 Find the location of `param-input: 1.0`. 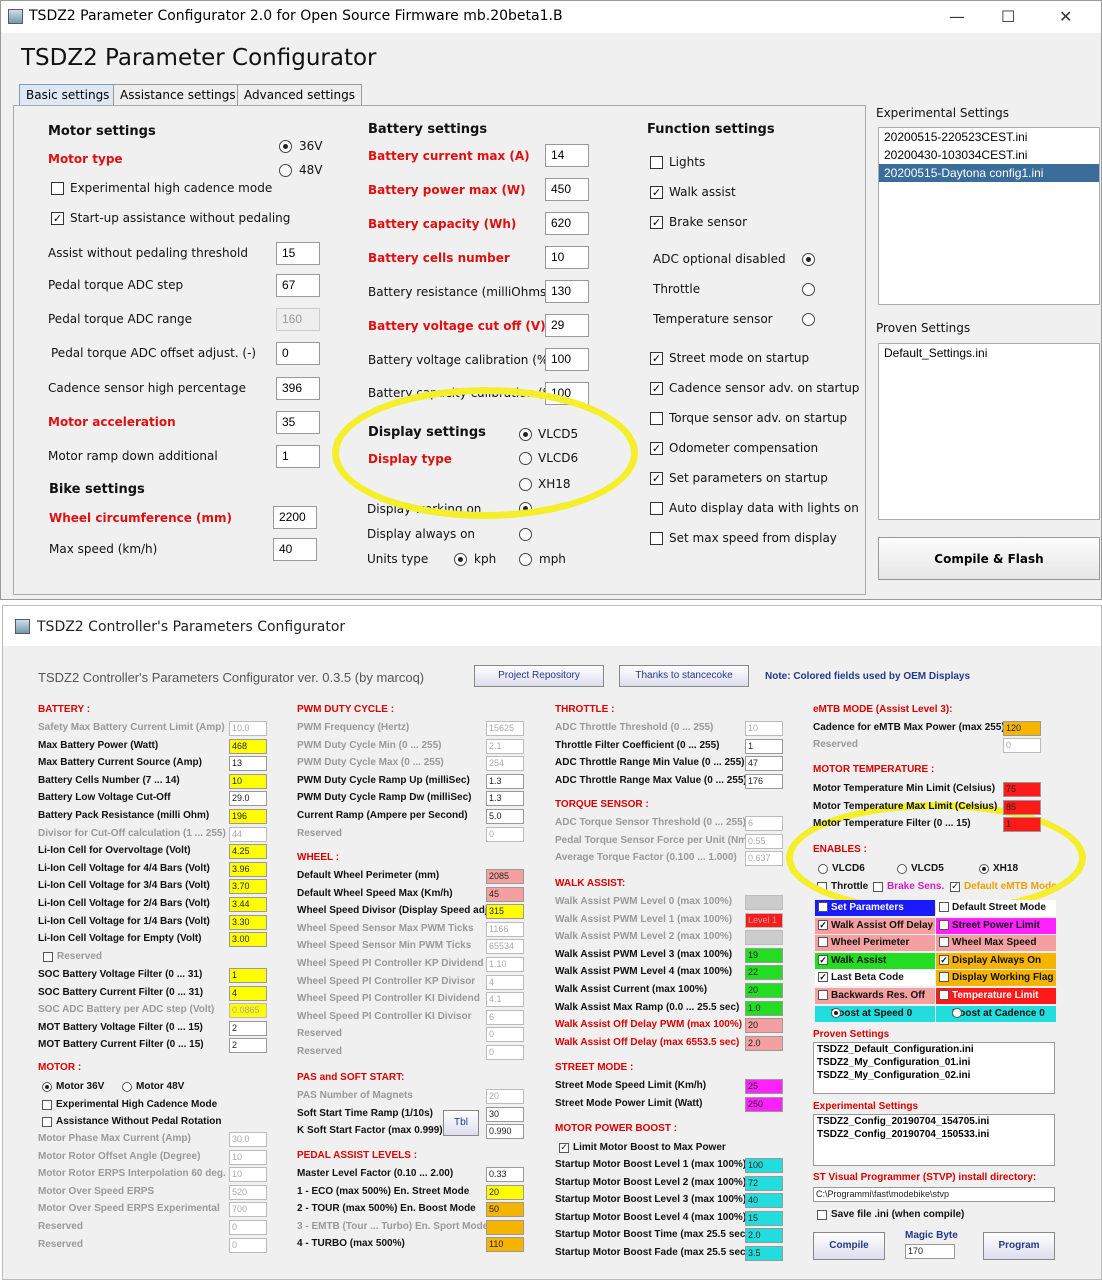

param-input: 1.0 is located at coordinates (764, 1008).